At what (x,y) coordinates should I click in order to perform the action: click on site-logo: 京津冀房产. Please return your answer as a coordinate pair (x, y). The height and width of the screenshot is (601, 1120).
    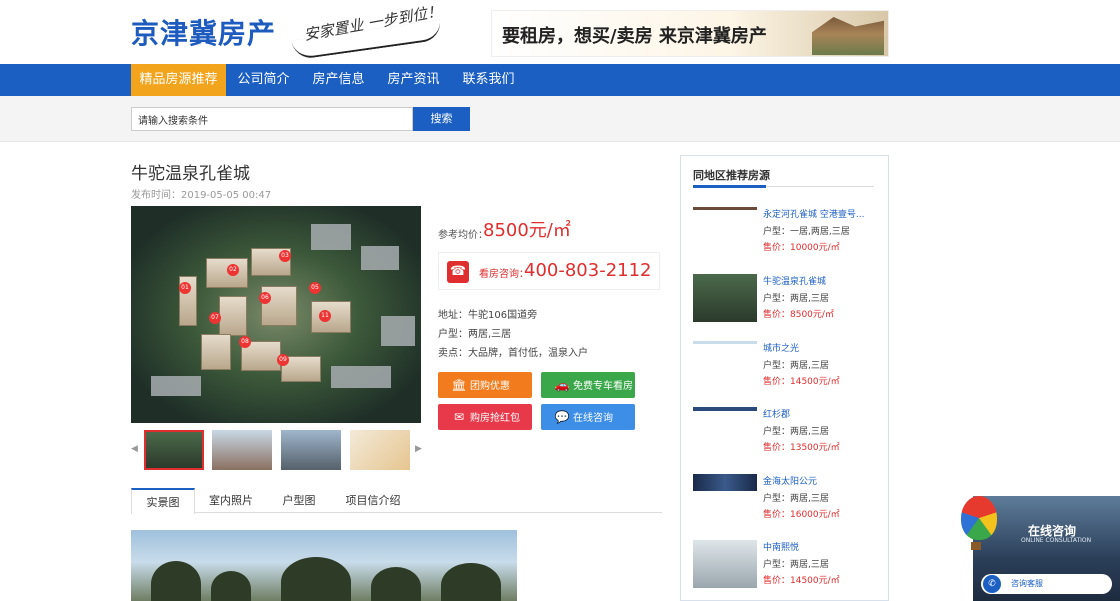
    Looking at the image, I should click on (203, 32).